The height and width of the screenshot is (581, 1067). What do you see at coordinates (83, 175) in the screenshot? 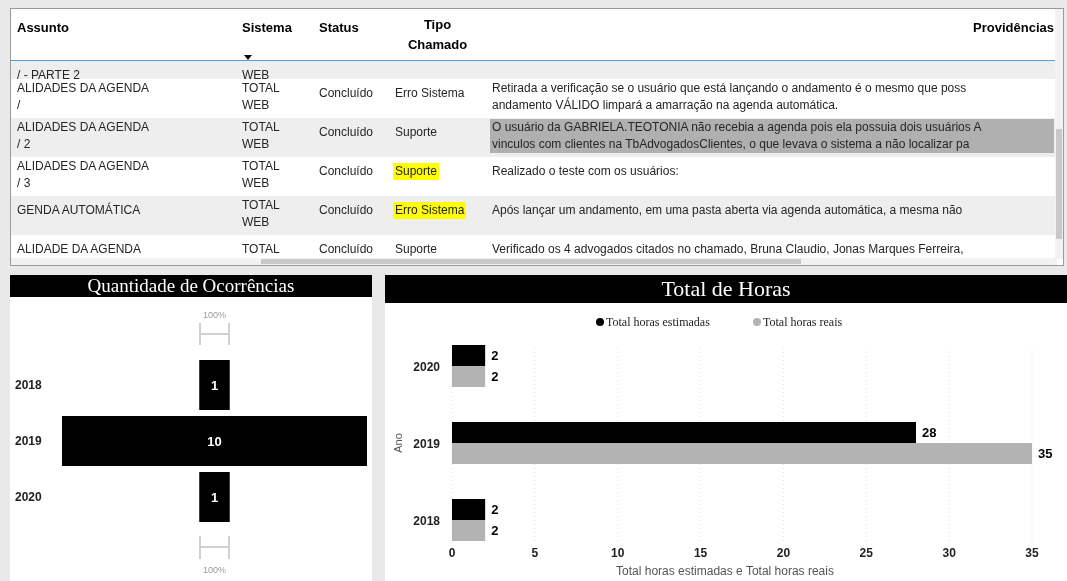
I see `table-cell-text: ALIDADES DA AGENDA / 3` at bounding box center [83, 175].